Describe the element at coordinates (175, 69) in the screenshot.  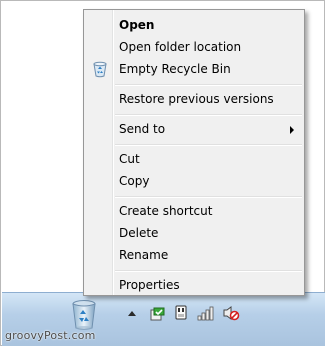
I see `menu-item-label: Empty Recycle Bin` at that location.